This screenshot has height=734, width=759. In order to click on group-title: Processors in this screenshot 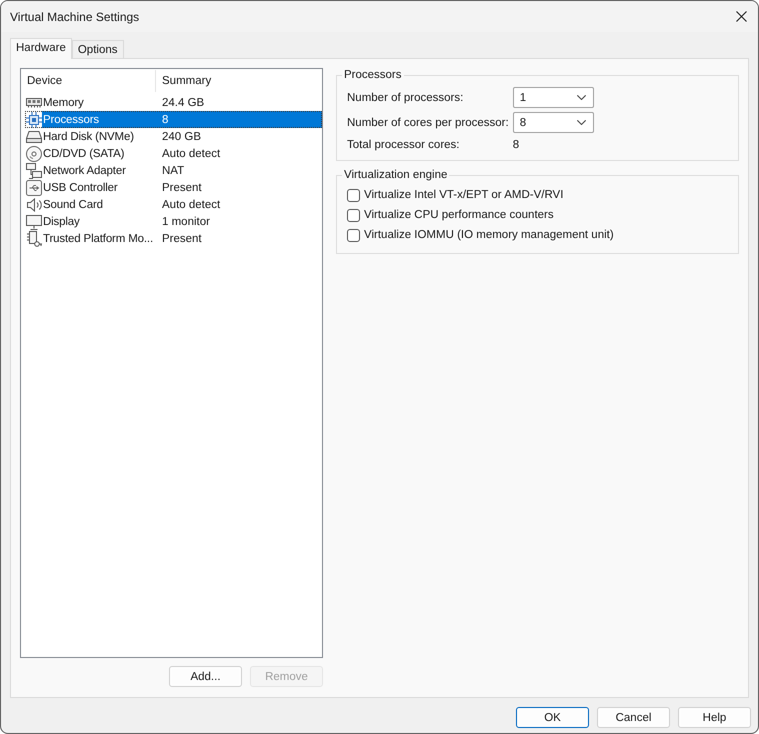, I will do `click(373, 75)`.